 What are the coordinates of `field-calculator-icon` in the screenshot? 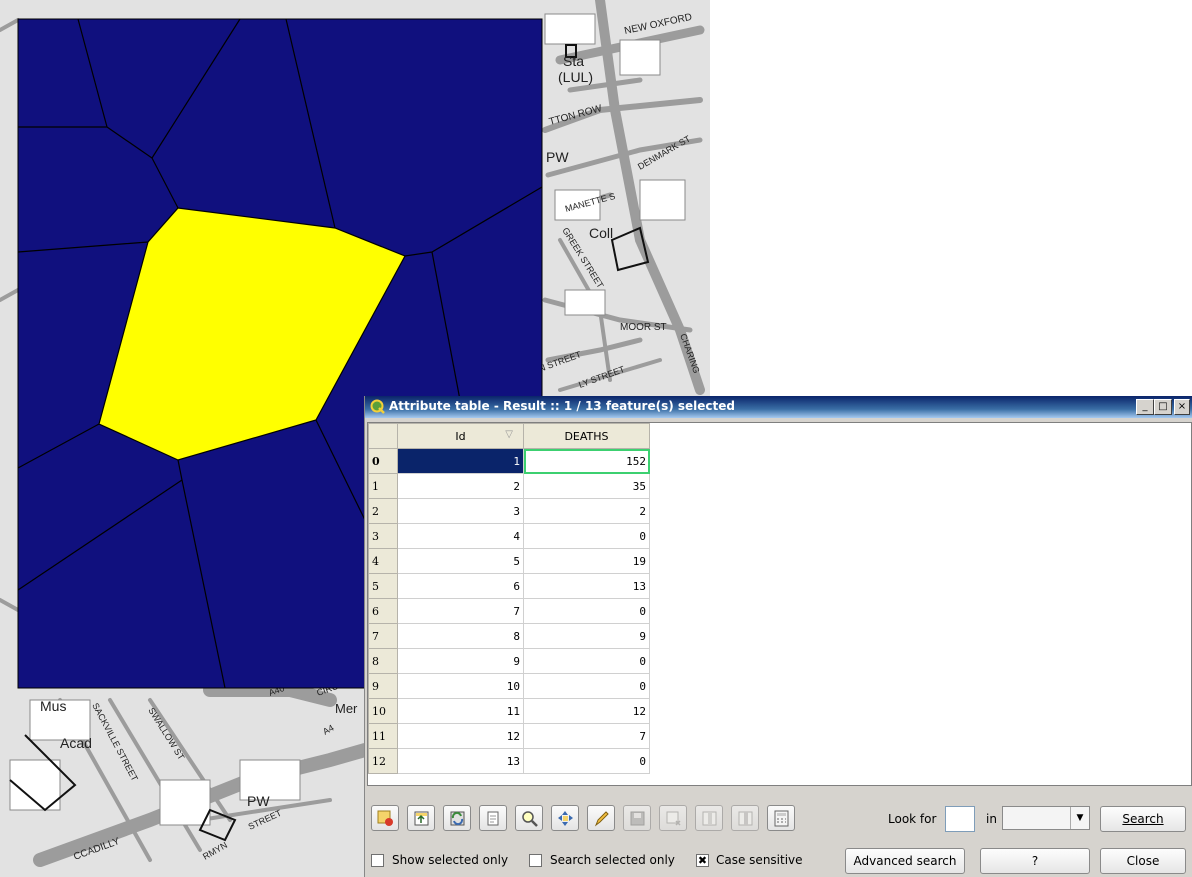 It's located at (781, 818).